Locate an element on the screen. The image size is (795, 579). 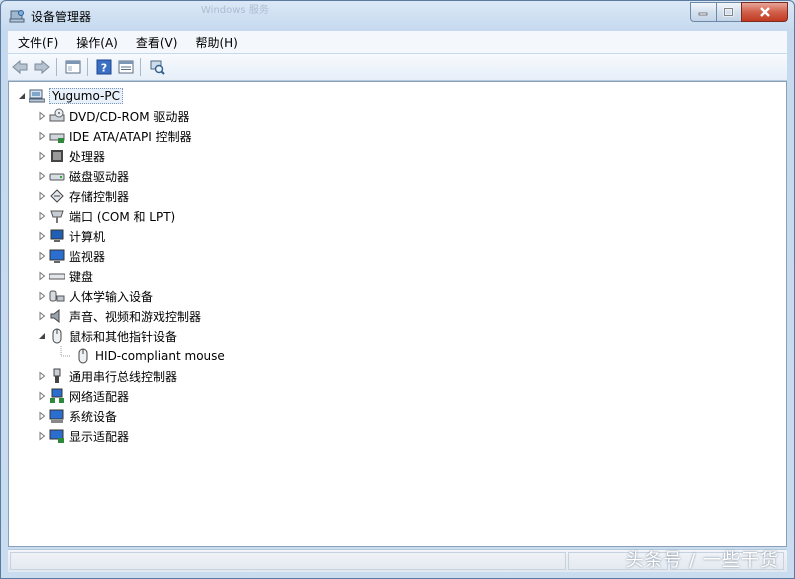
tree-item-label: 监视器 is located at coordinates (87, 256).